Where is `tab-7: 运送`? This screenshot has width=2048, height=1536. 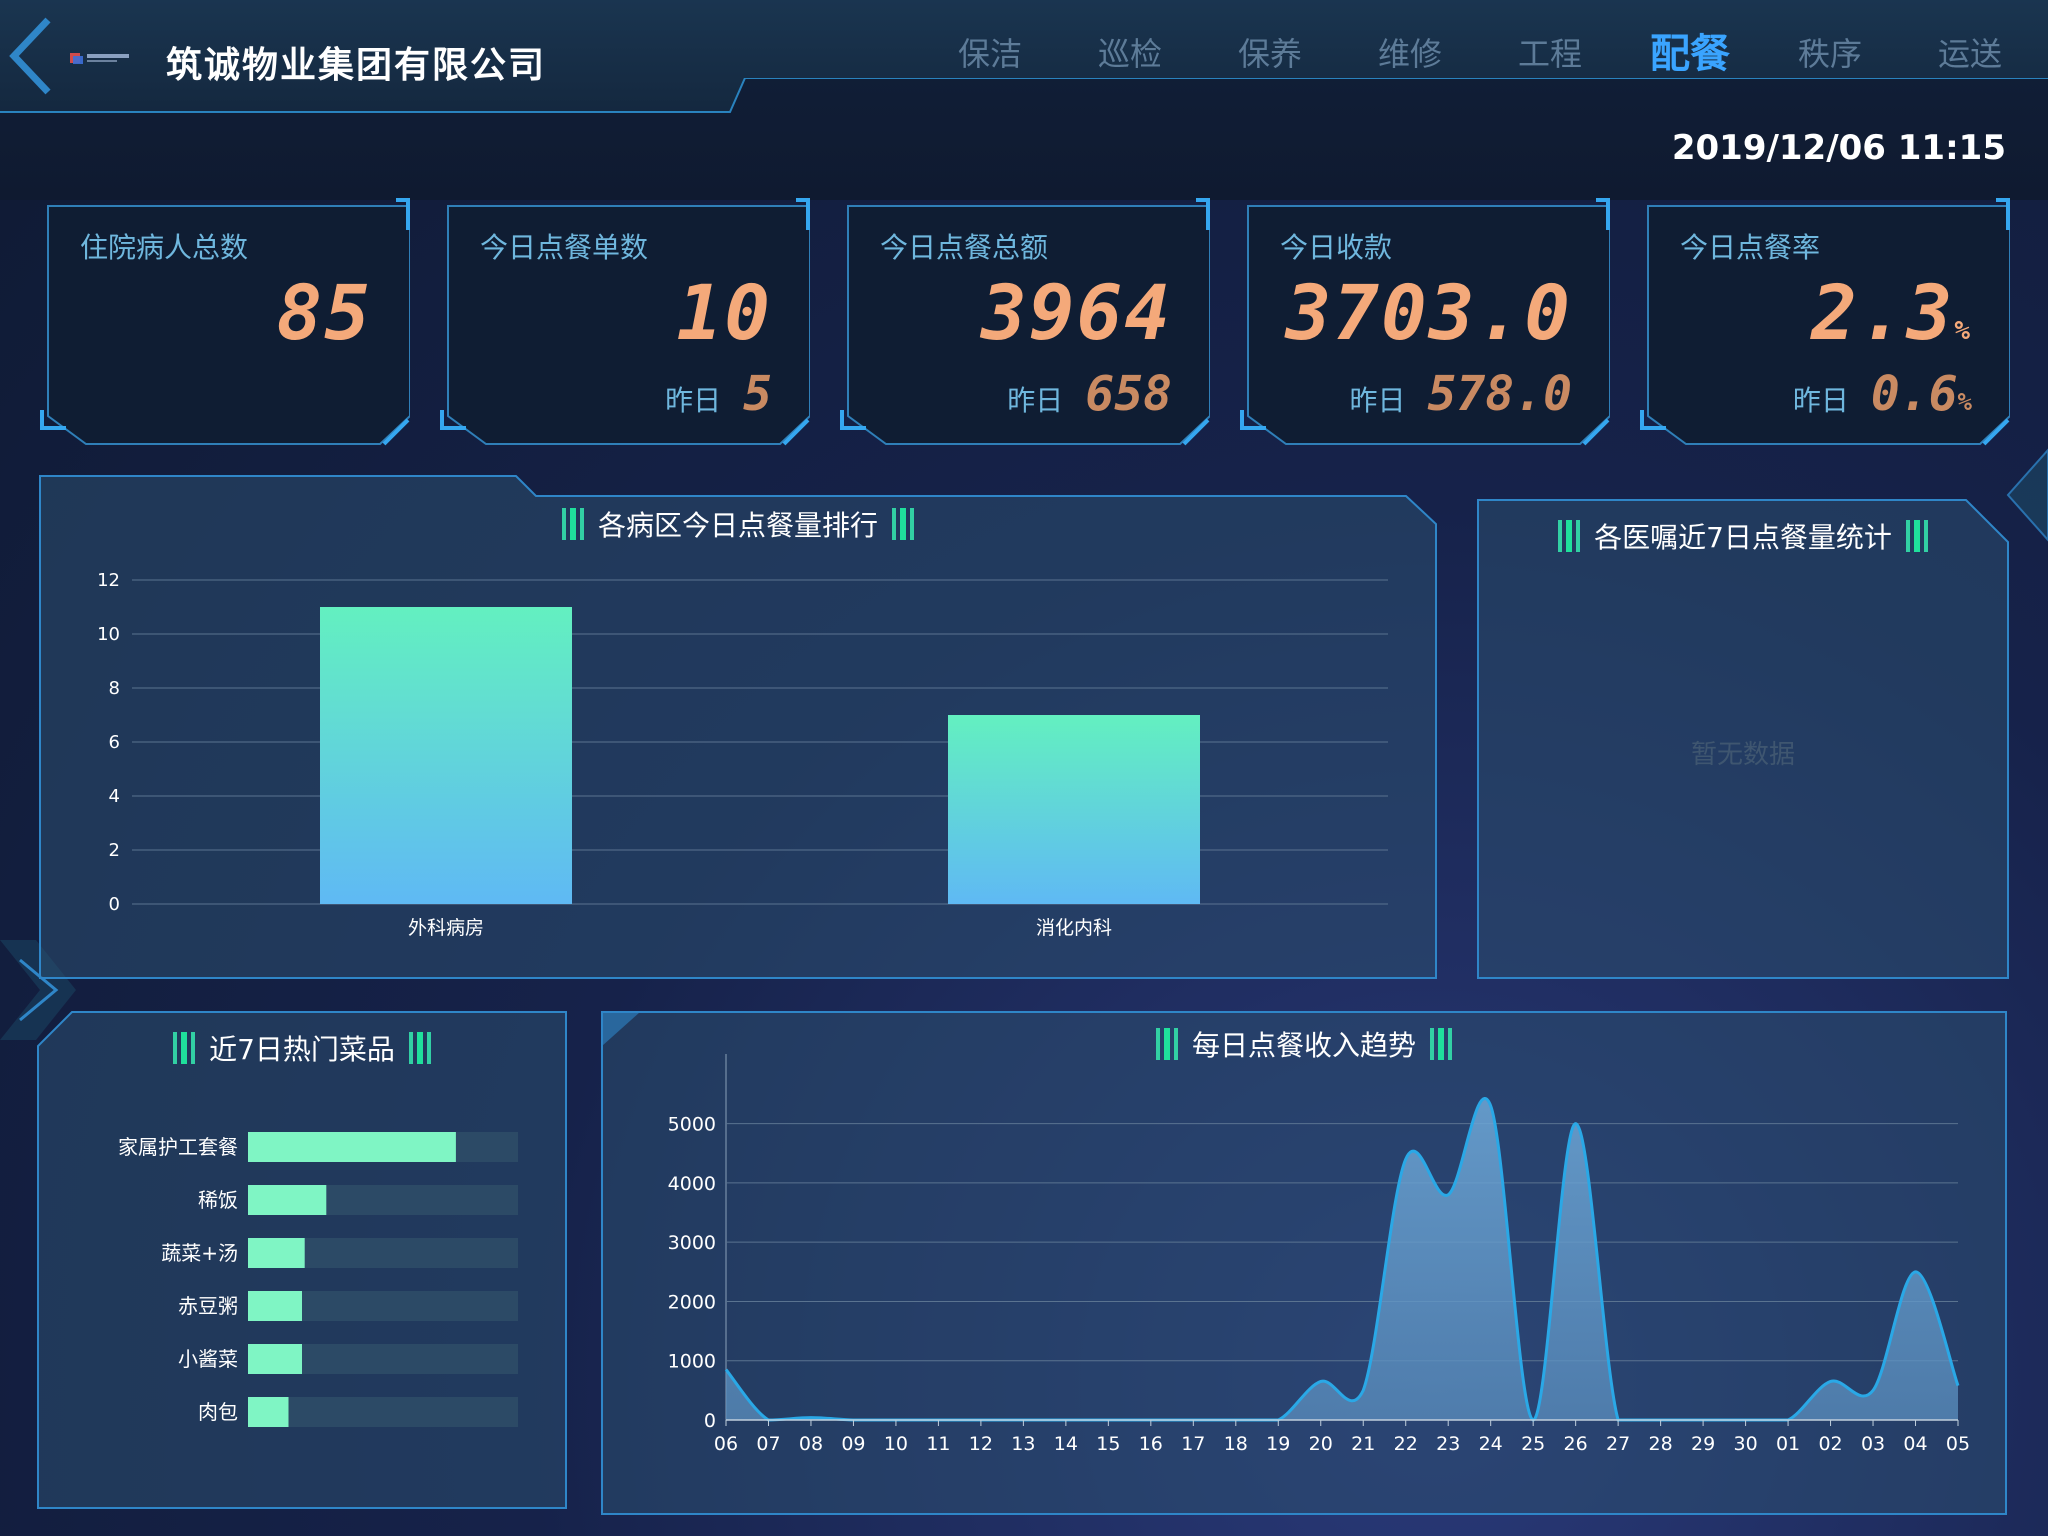 tab-7: 运送 is located at coordinates (1970, 54).